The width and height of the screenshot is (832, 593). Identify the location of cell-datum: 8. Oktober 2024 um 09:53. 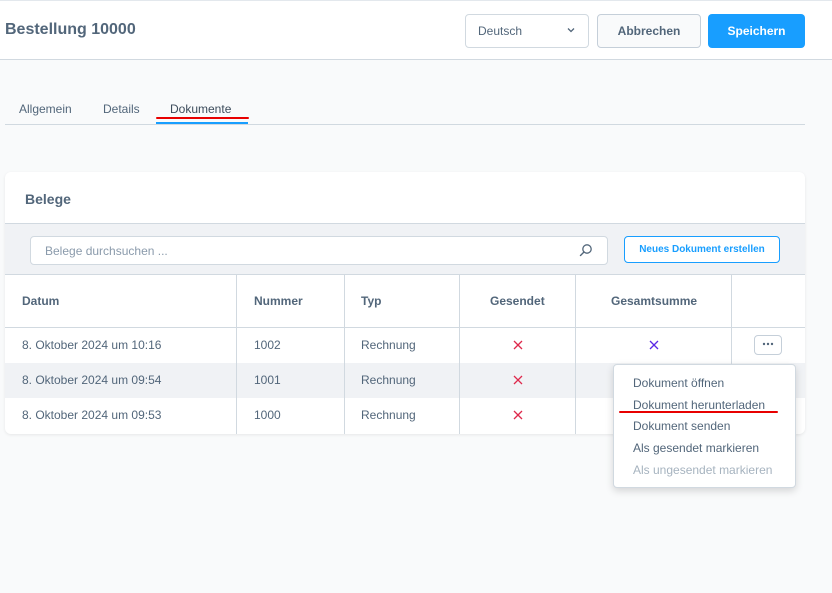
(92, 415).